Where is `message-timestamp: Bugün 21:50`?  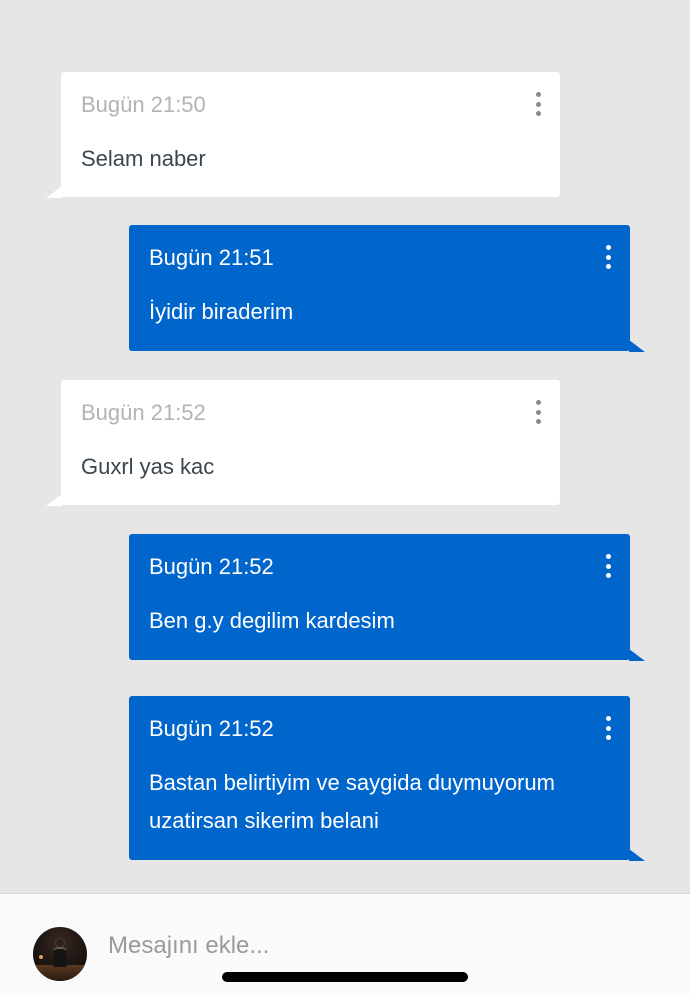 message-timestamp: Bugün 21:50 is located at coordinates (143, 104).